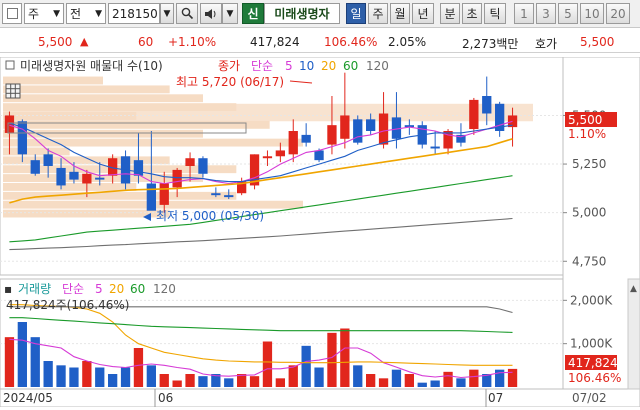 This screenshot has width=640, height=410. Describe the element at coordinates (377, 66) in the screenshot. I see `price-legend-ma120: 120` at that location.